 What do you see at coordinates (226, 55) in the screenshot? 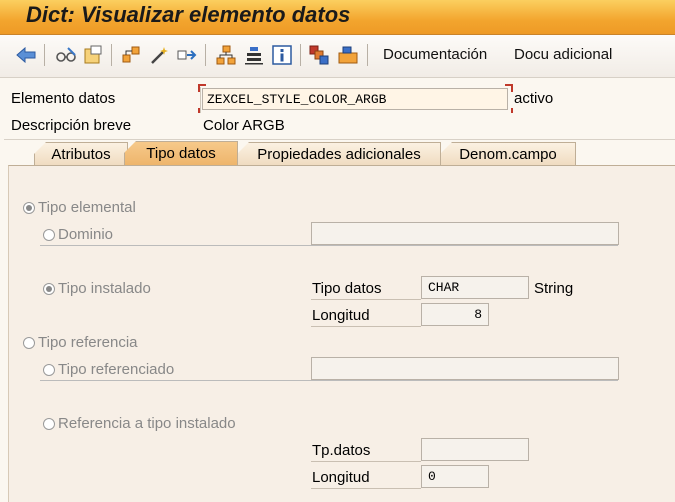
I see `object-tree-icon` at bounding box center [226, 55].